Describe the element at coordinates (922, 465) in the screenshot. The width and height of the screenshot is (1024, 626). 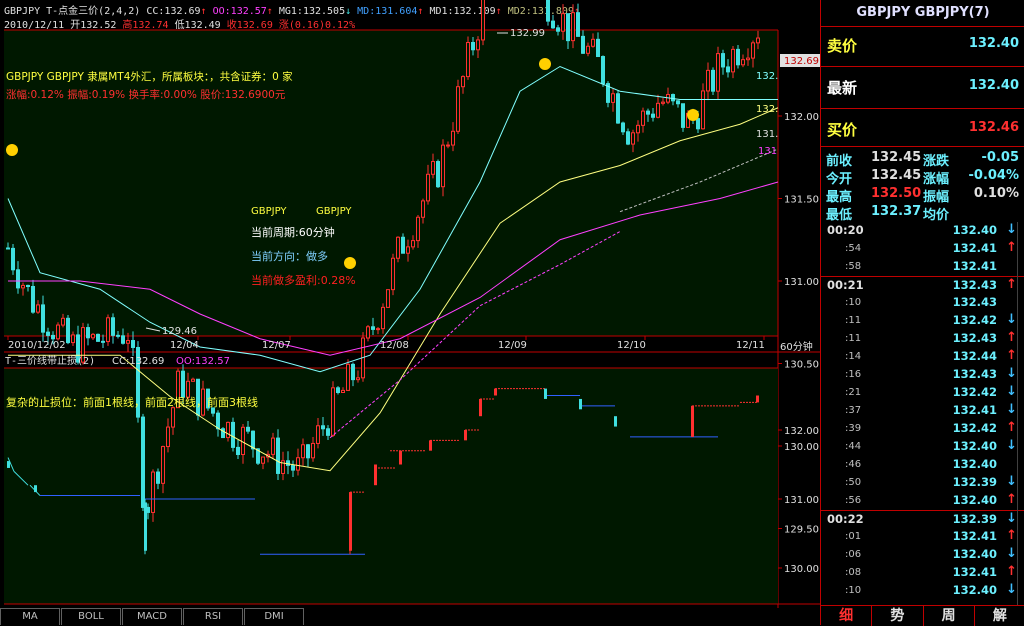
I see `tick-row: :46 132.40` at that location.